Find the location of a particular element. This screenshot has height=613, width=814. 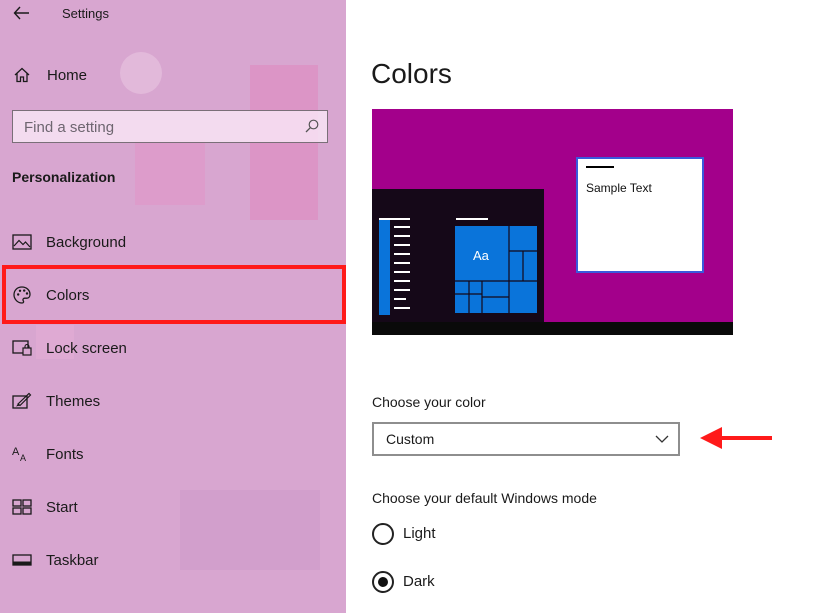

radio-light: Light is located at coordinates (472, 534).